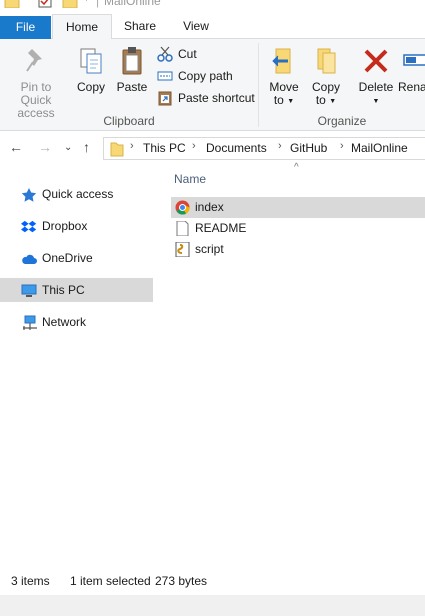 The height and width of the screenshot is (616, 425). Describe the element at coordinates (209, 207) in the screenshot. I see `file-name: index` at that location.